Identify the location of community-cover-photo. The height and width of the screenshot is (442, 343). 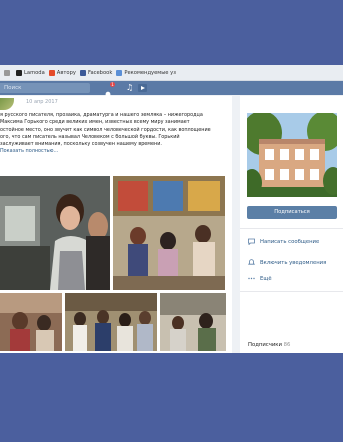
(292, 155).